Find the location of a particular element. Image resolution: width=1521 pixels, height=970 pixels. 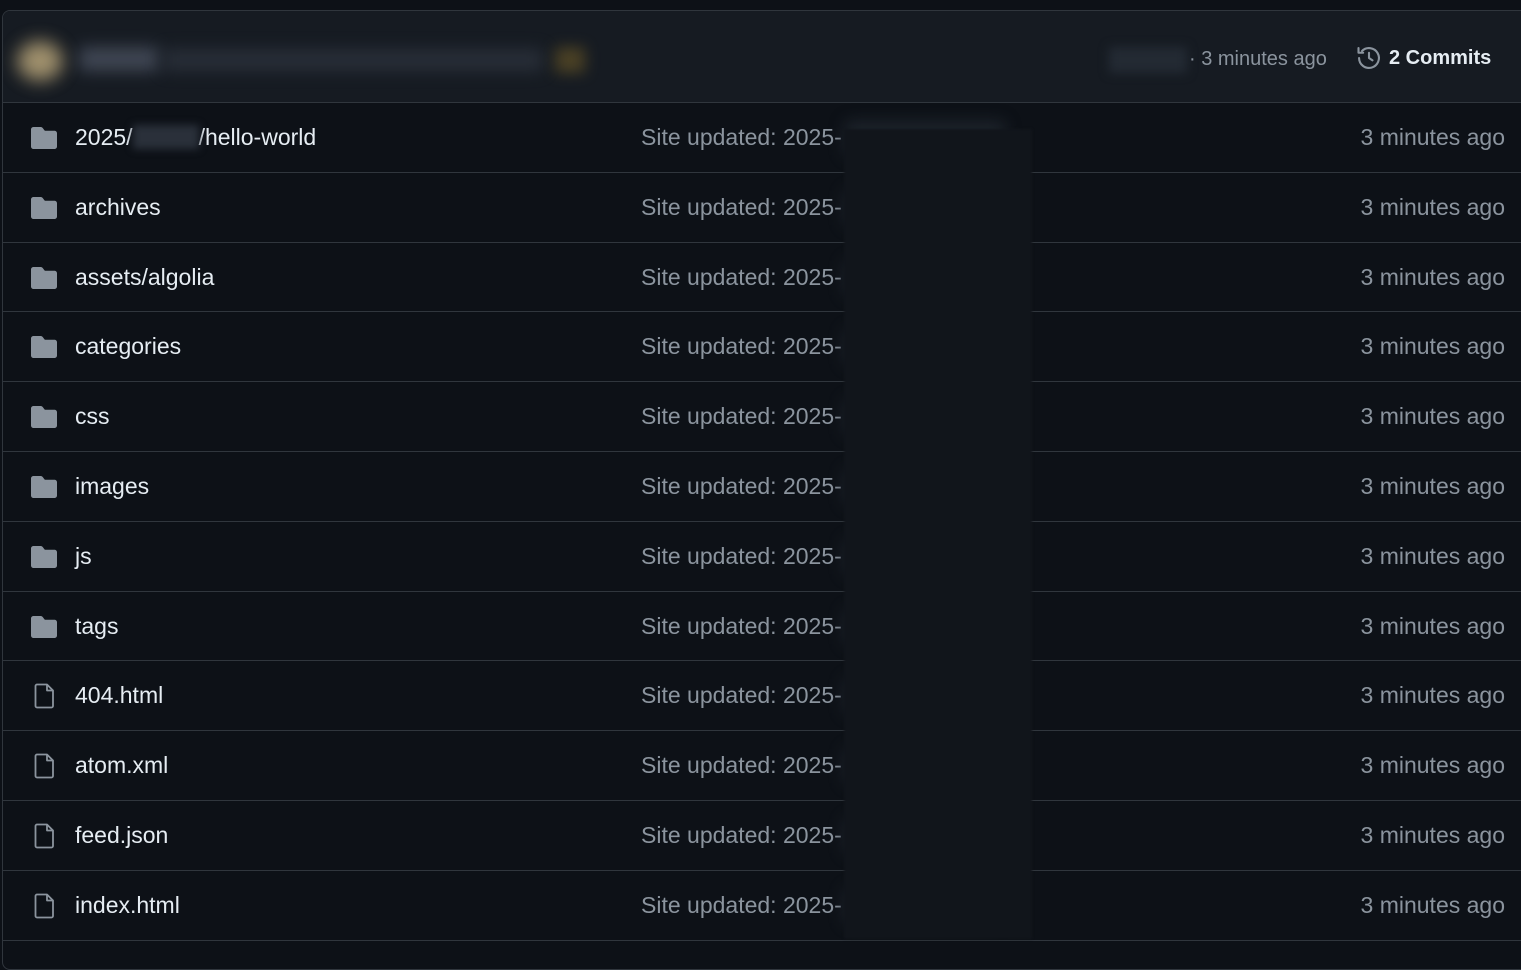

file-name-link: feed.json is located at coordinates (121, 835).